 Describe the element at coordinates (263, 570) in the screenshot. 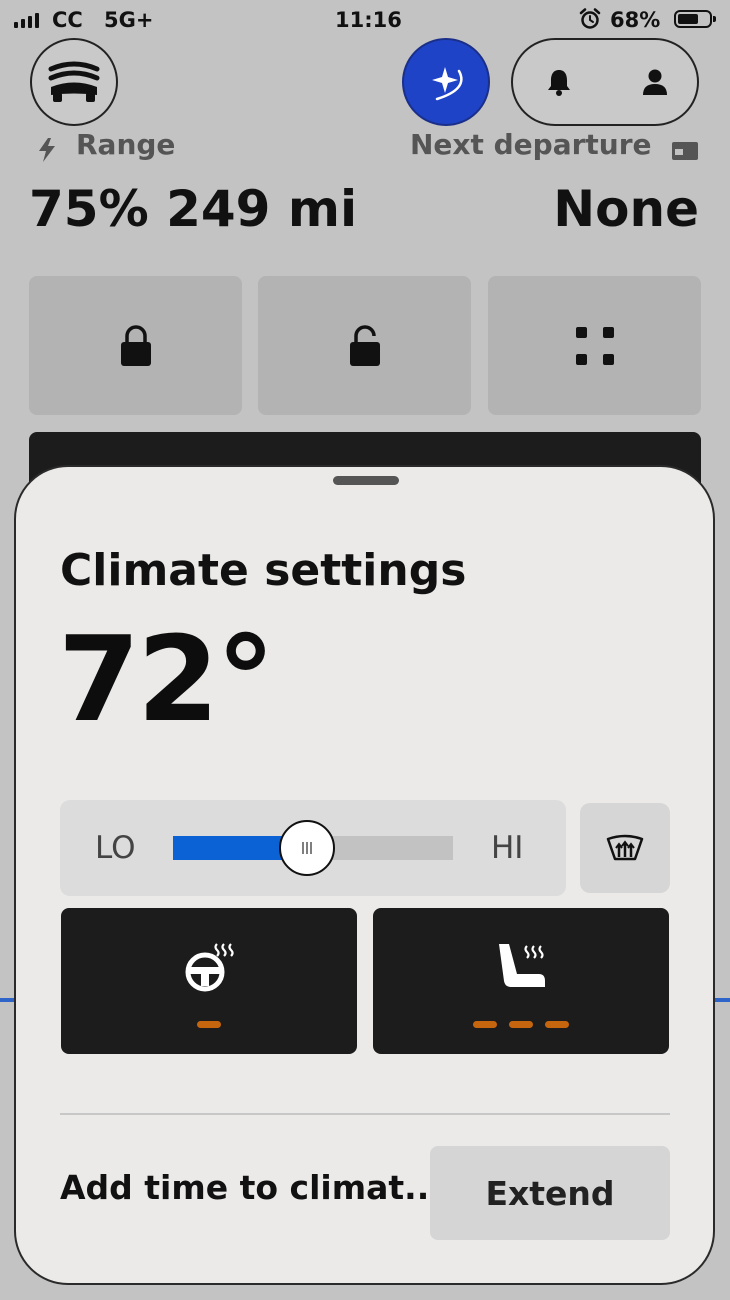

I see `page-title: Climate settings` at that location.